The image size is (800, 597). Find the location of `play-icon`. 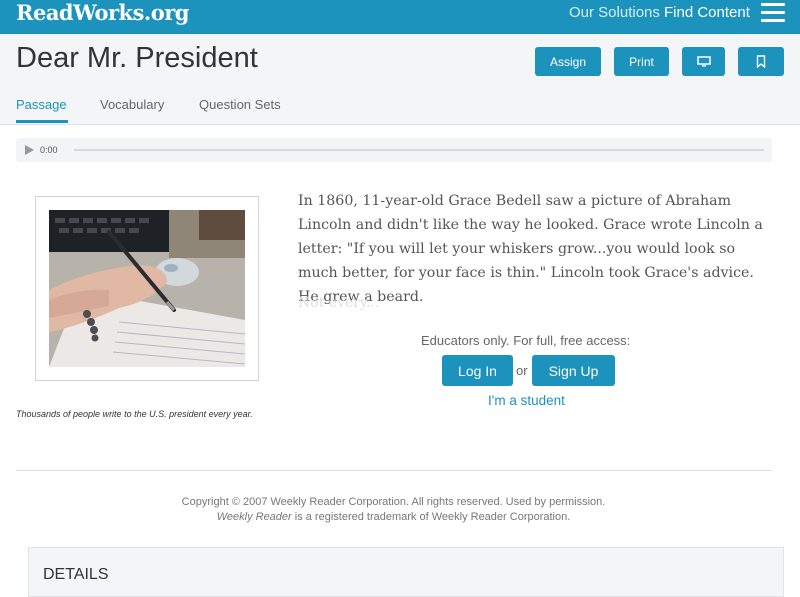

play-icon is located at coordinates (29, 150).